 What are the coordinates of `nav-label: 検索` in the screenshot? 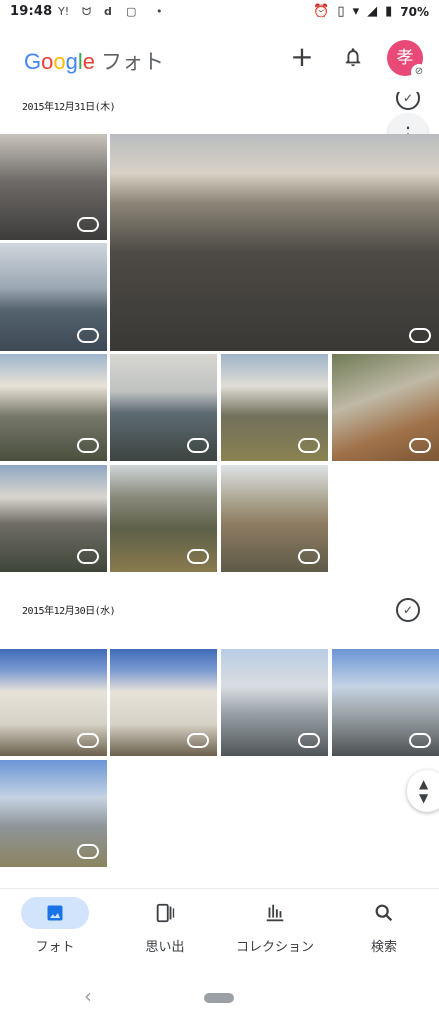 It's located at (383, 947).